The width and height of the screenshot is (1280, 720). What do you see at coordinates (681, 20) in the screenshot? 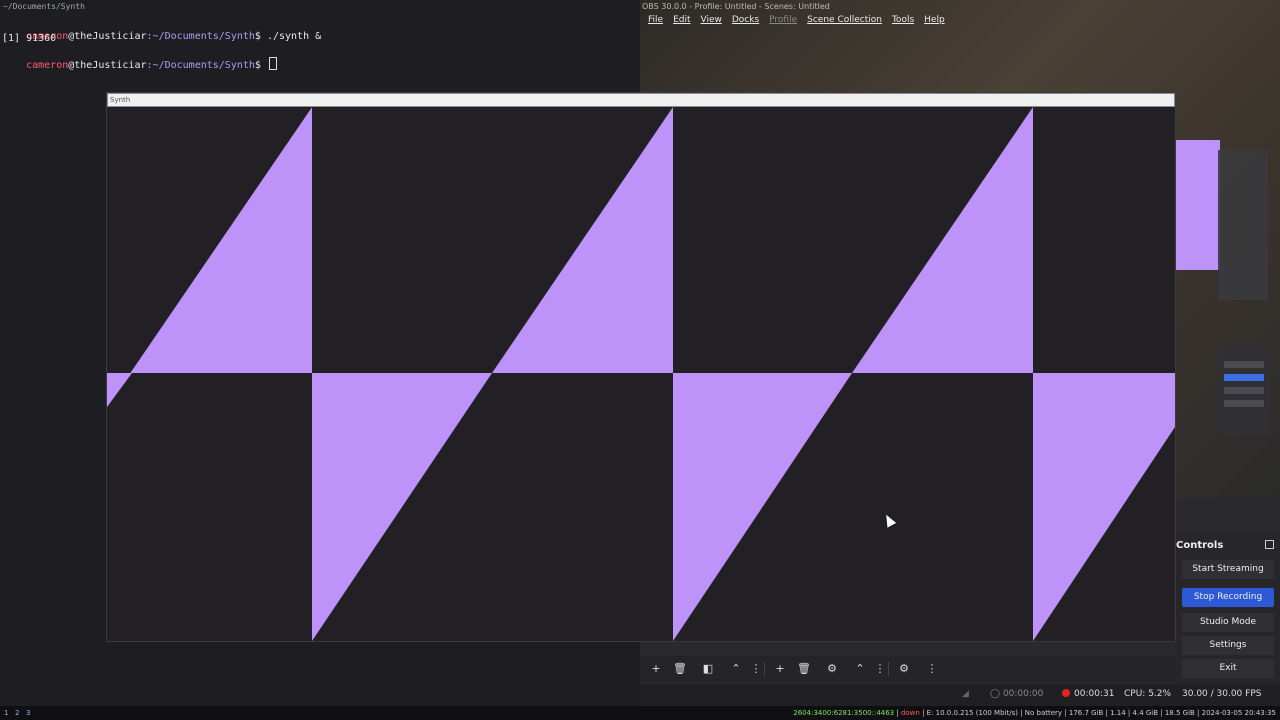
I see `menu-edit: Edit` at bounding box center [681, 20].